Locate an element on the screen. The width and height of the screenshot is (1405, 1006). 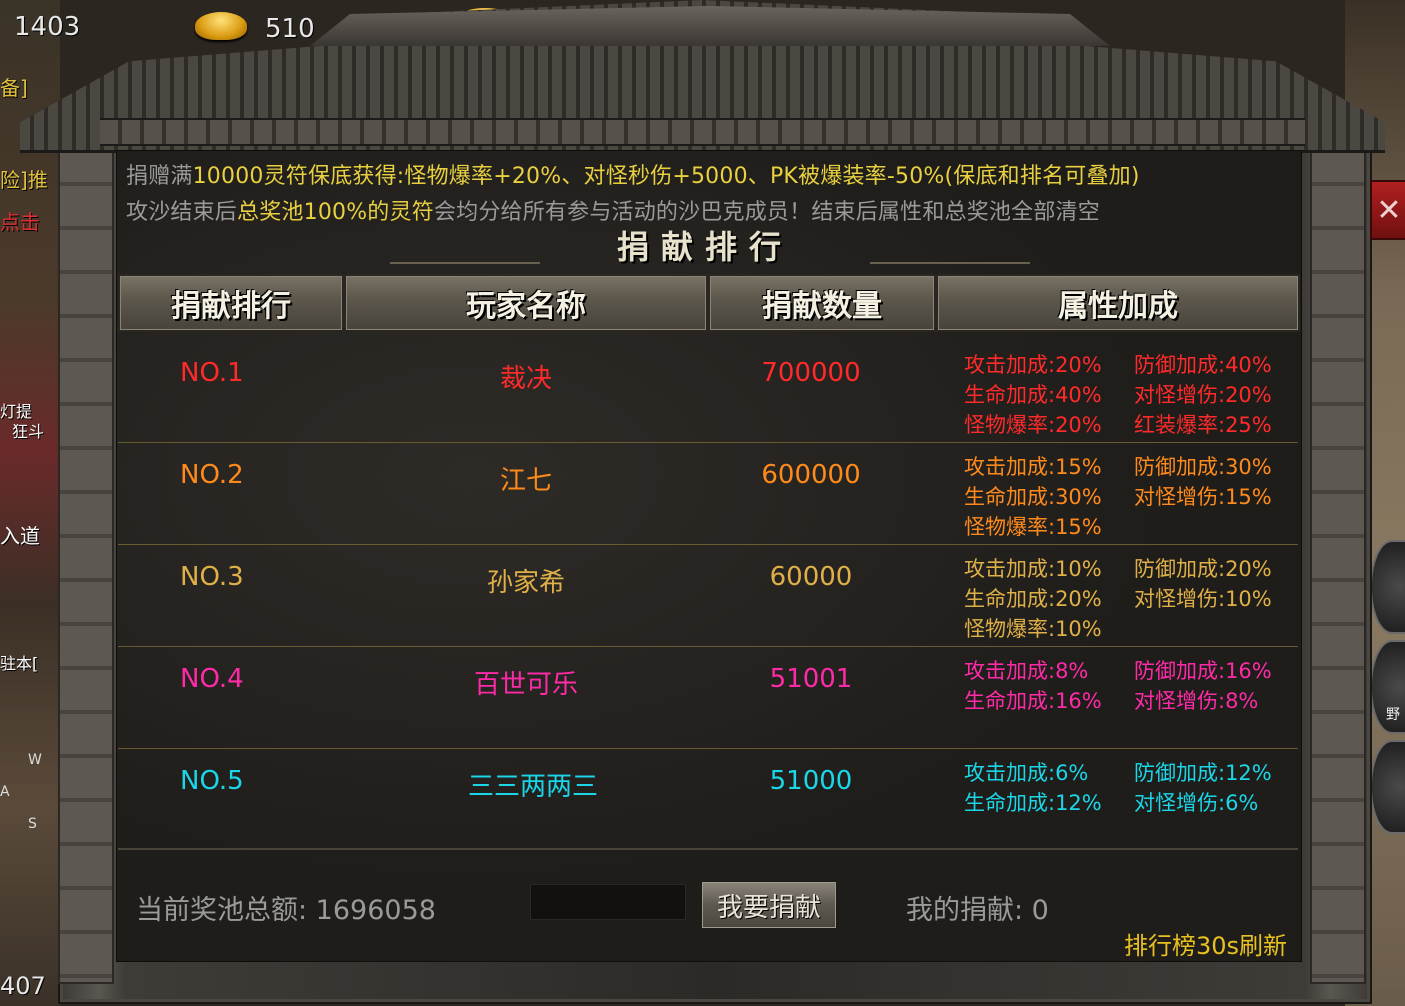
attr-monster-dmg: 对怪增伤:8% is located at coordinates (1196, 701).